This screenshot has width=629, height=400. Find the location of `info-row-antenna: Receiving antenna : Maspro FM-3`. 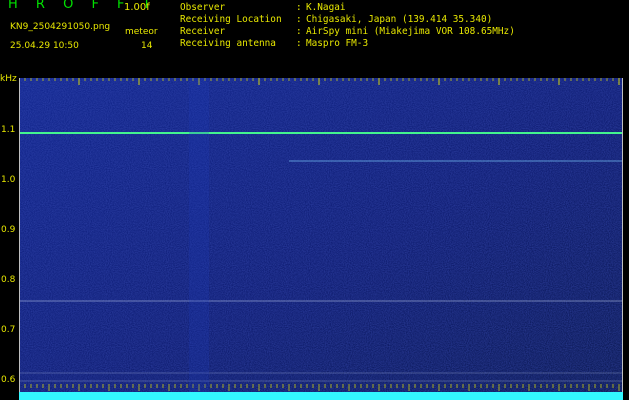

info-row-antenna: Receiving antenna : Maspro FM-3 is located at coordinates (274, 43).